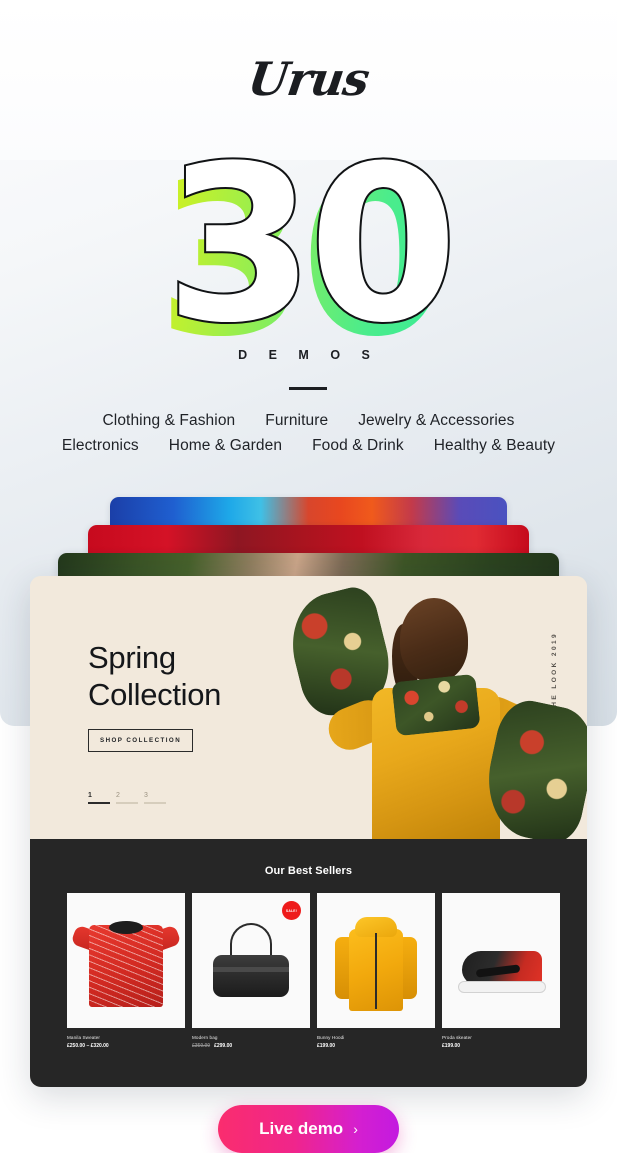  I want to click on product-name: Bunny Hoodi, so click(331, 1037).